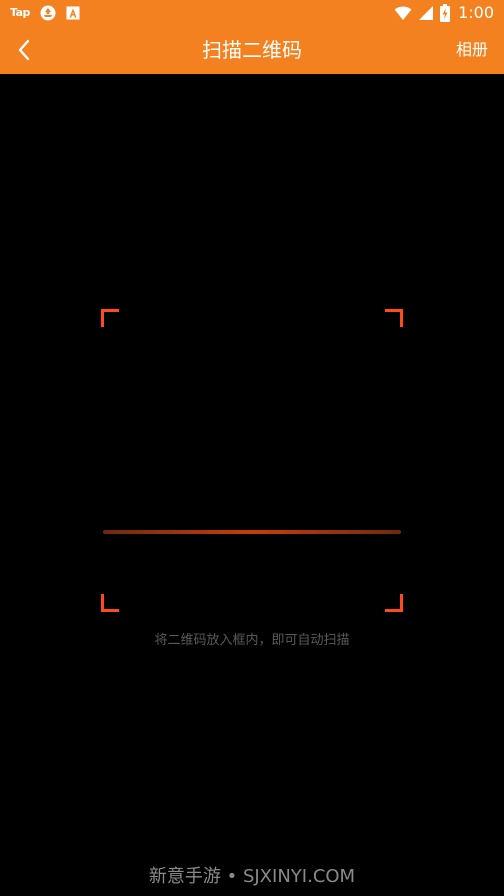 This screenshot has width=504, height=896. I want to click on back-button, so click(24, 50).